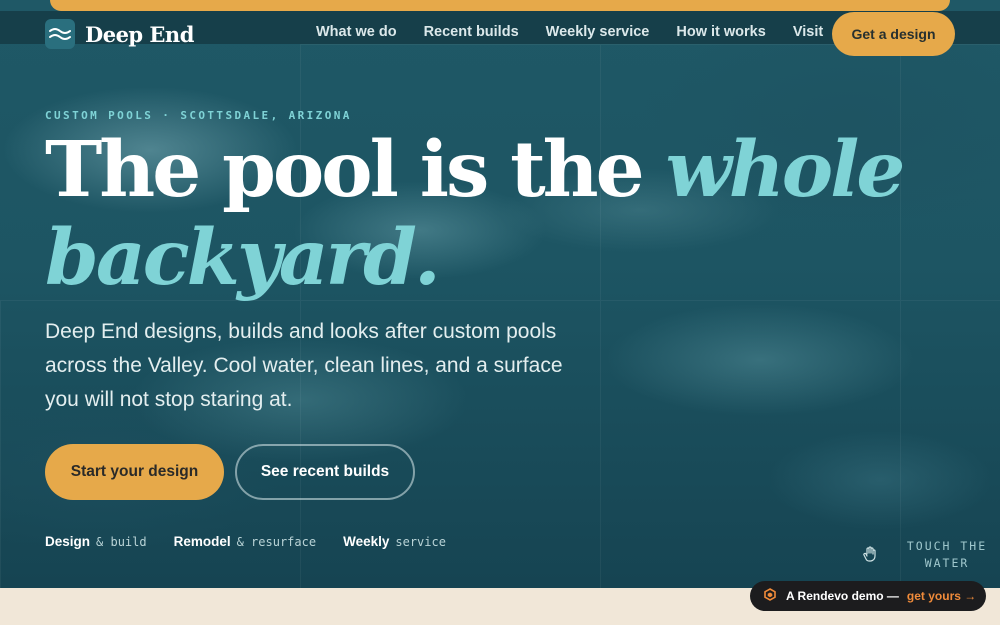  I want to click on nav-visit: Visit, so click(808, 32).